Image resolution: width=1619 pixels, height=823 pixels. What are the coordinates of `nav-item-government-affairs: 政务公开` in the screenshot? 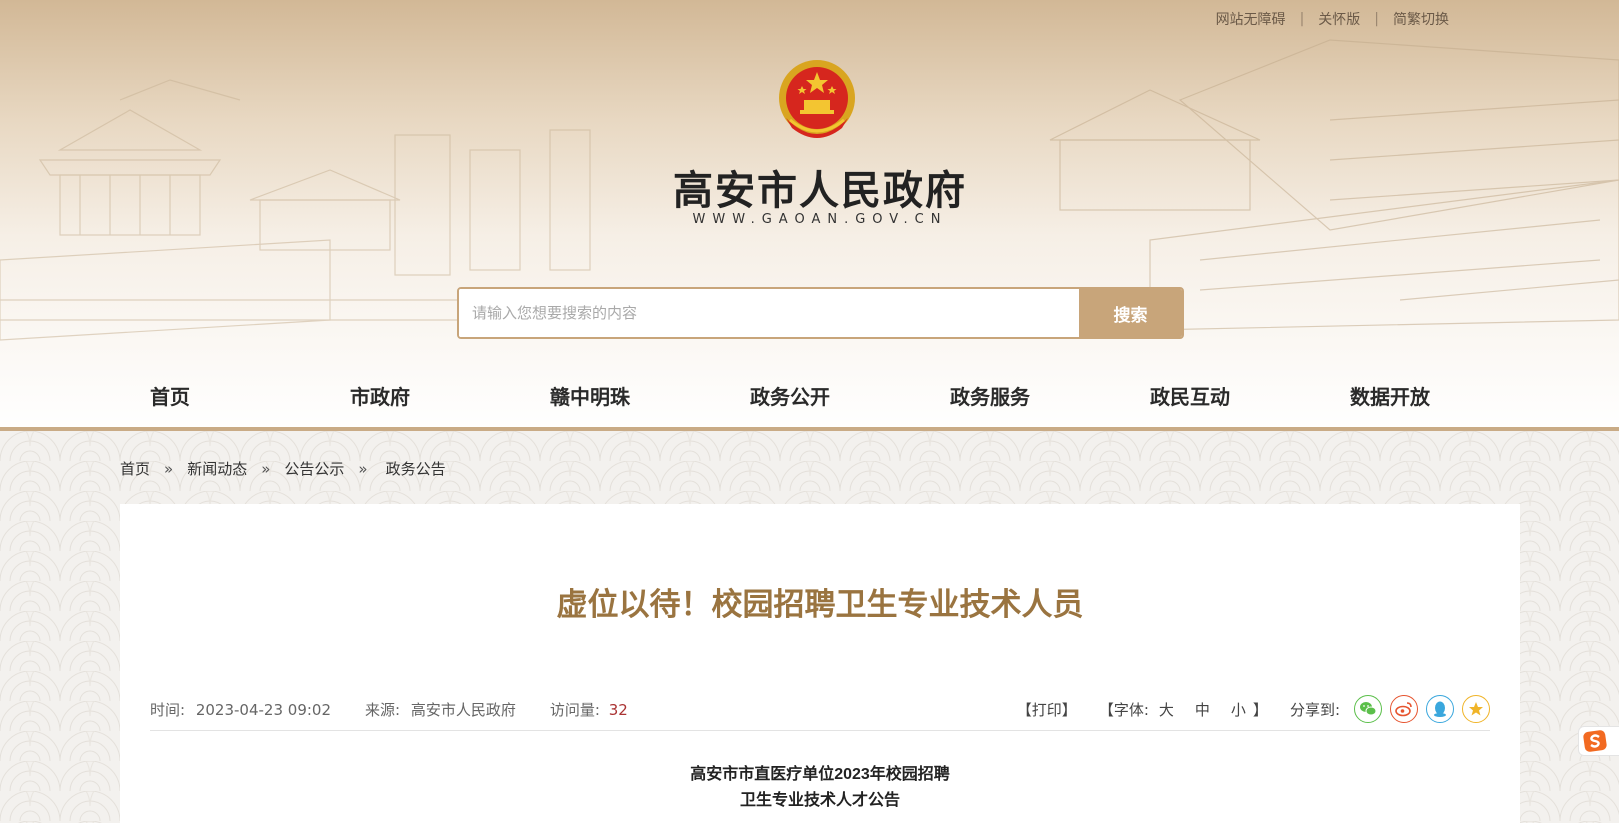 It's located at (790, 395).